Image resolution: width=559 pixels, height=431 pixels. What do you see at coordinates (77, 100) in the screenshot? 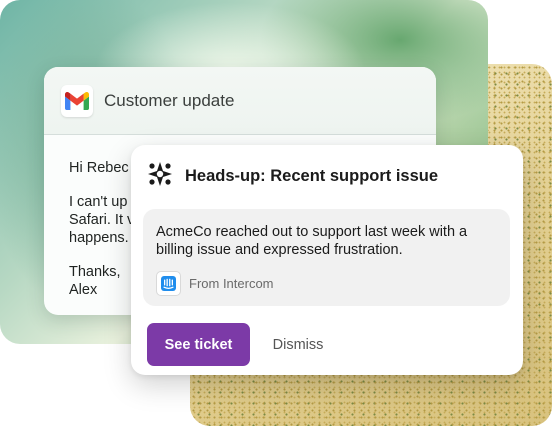
I see `gmail-icon` at bounding box center [77, 100].